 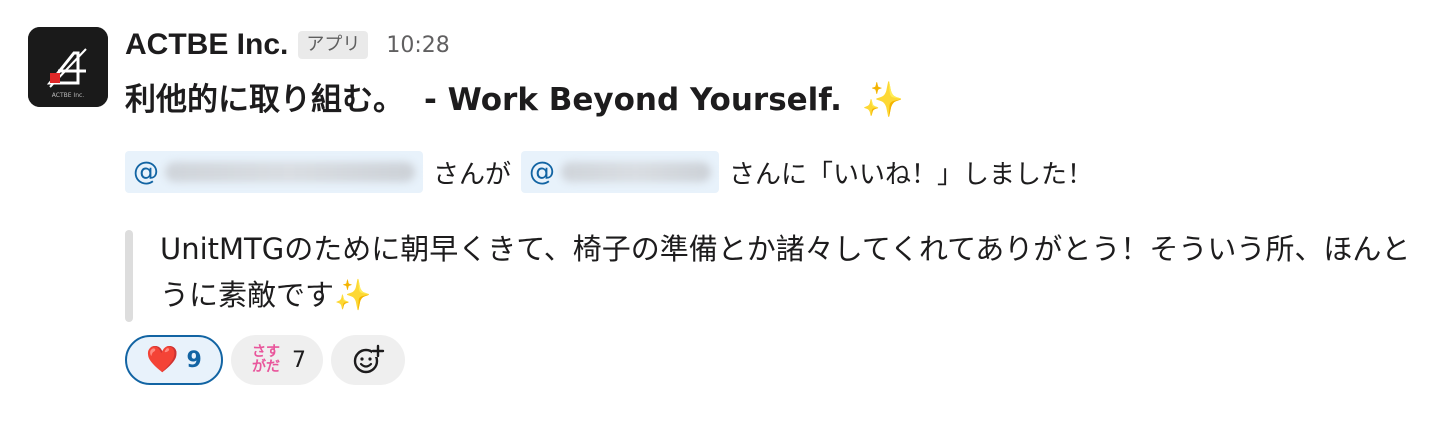 What do you see at coordinates (68, 95) in the screenshot?
I see `svg-text: ACTBE Inc.` at bounding box center [68, 95].